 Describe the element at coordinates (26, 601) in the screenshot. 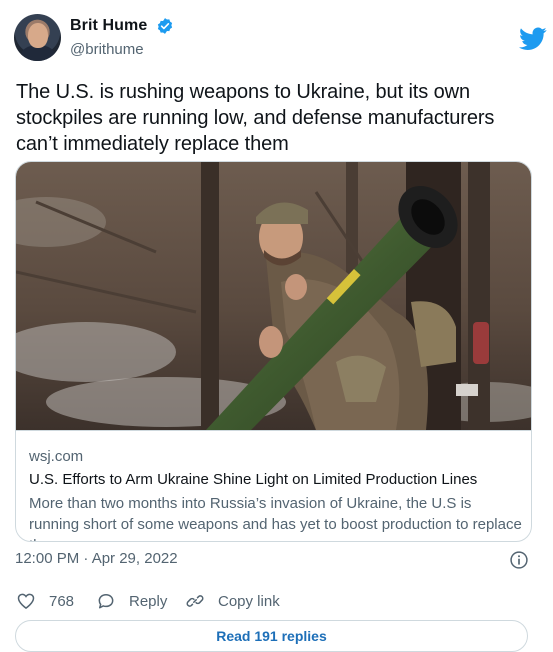

I see `heart-icon` at that location.